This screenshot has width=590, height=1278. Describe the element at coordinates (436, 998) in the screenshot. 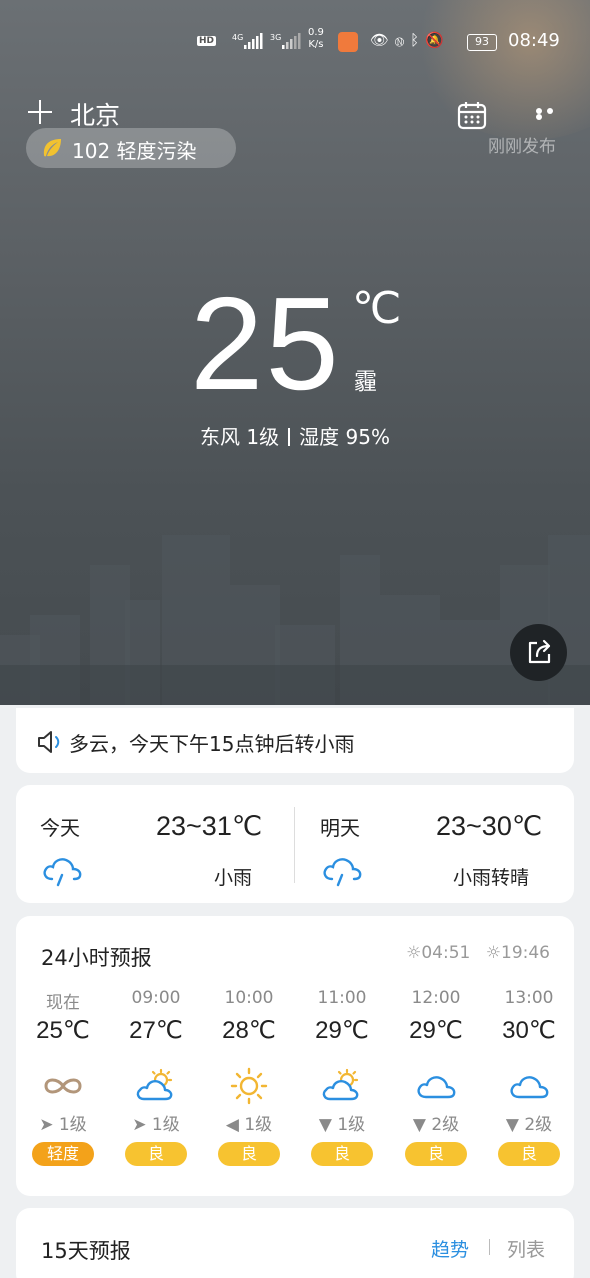

I see `hour-time: 12:00` at that location.